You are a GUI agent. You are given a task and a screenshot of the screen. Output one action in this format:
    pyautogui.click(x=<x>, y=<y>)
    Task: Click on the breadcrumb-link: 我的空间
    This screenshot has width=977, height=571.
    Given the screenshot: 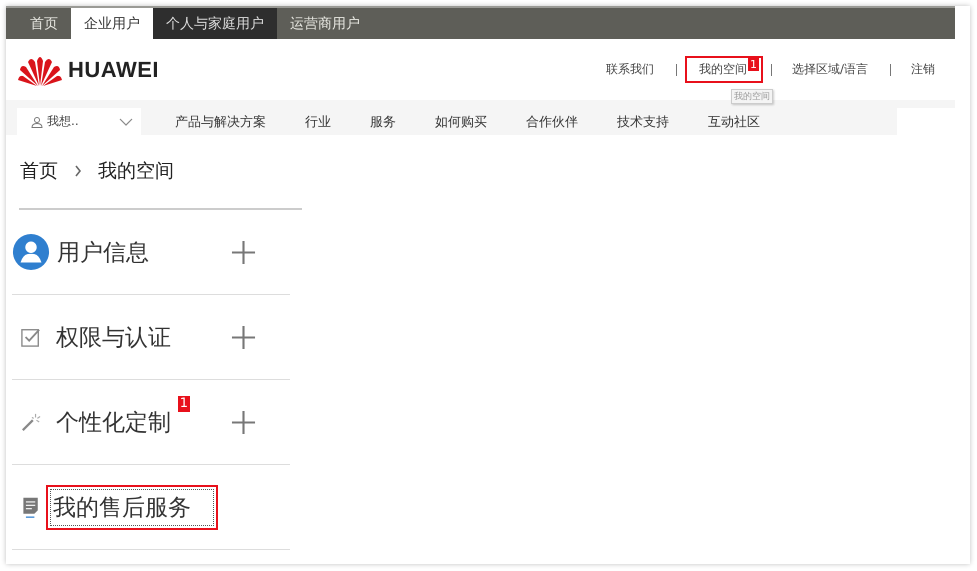 What is the action you would take?
    pyautogui.click(x=136, y=171)
    